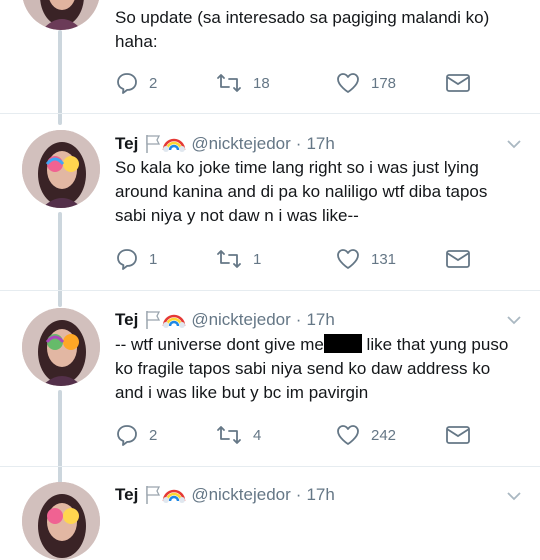 The height and width of the screenshot is (560, 540). I want to click on like-count: 131, so click(384, 259).